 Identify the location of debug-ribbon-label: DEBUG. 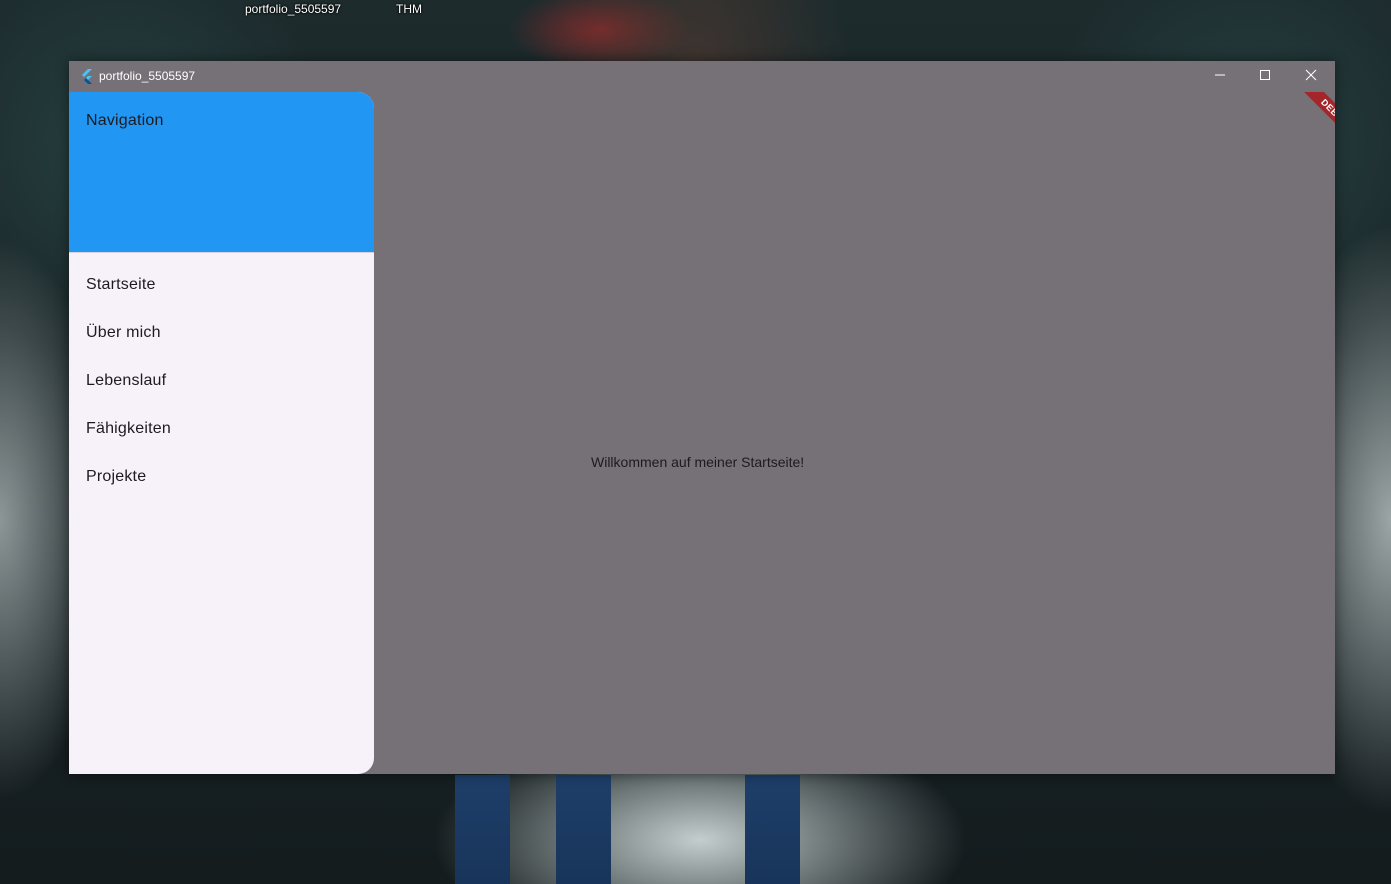
(1314, 120).